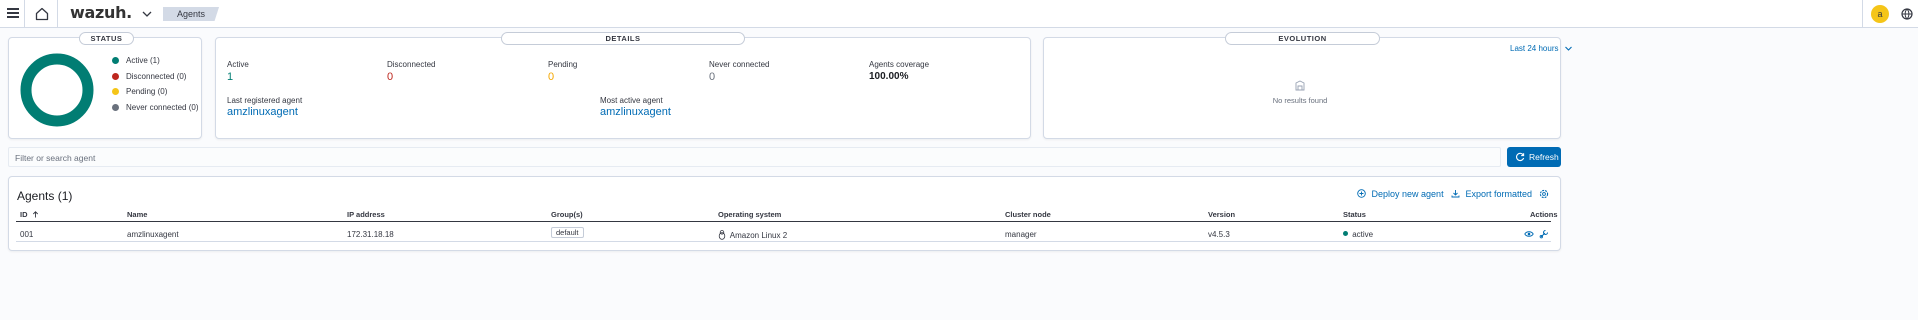 The height and width of the screenshot is (320, 1918). Describe the element at coordinates (29, 214) in the screenshot. I see `column-header-id: ID` at that location.